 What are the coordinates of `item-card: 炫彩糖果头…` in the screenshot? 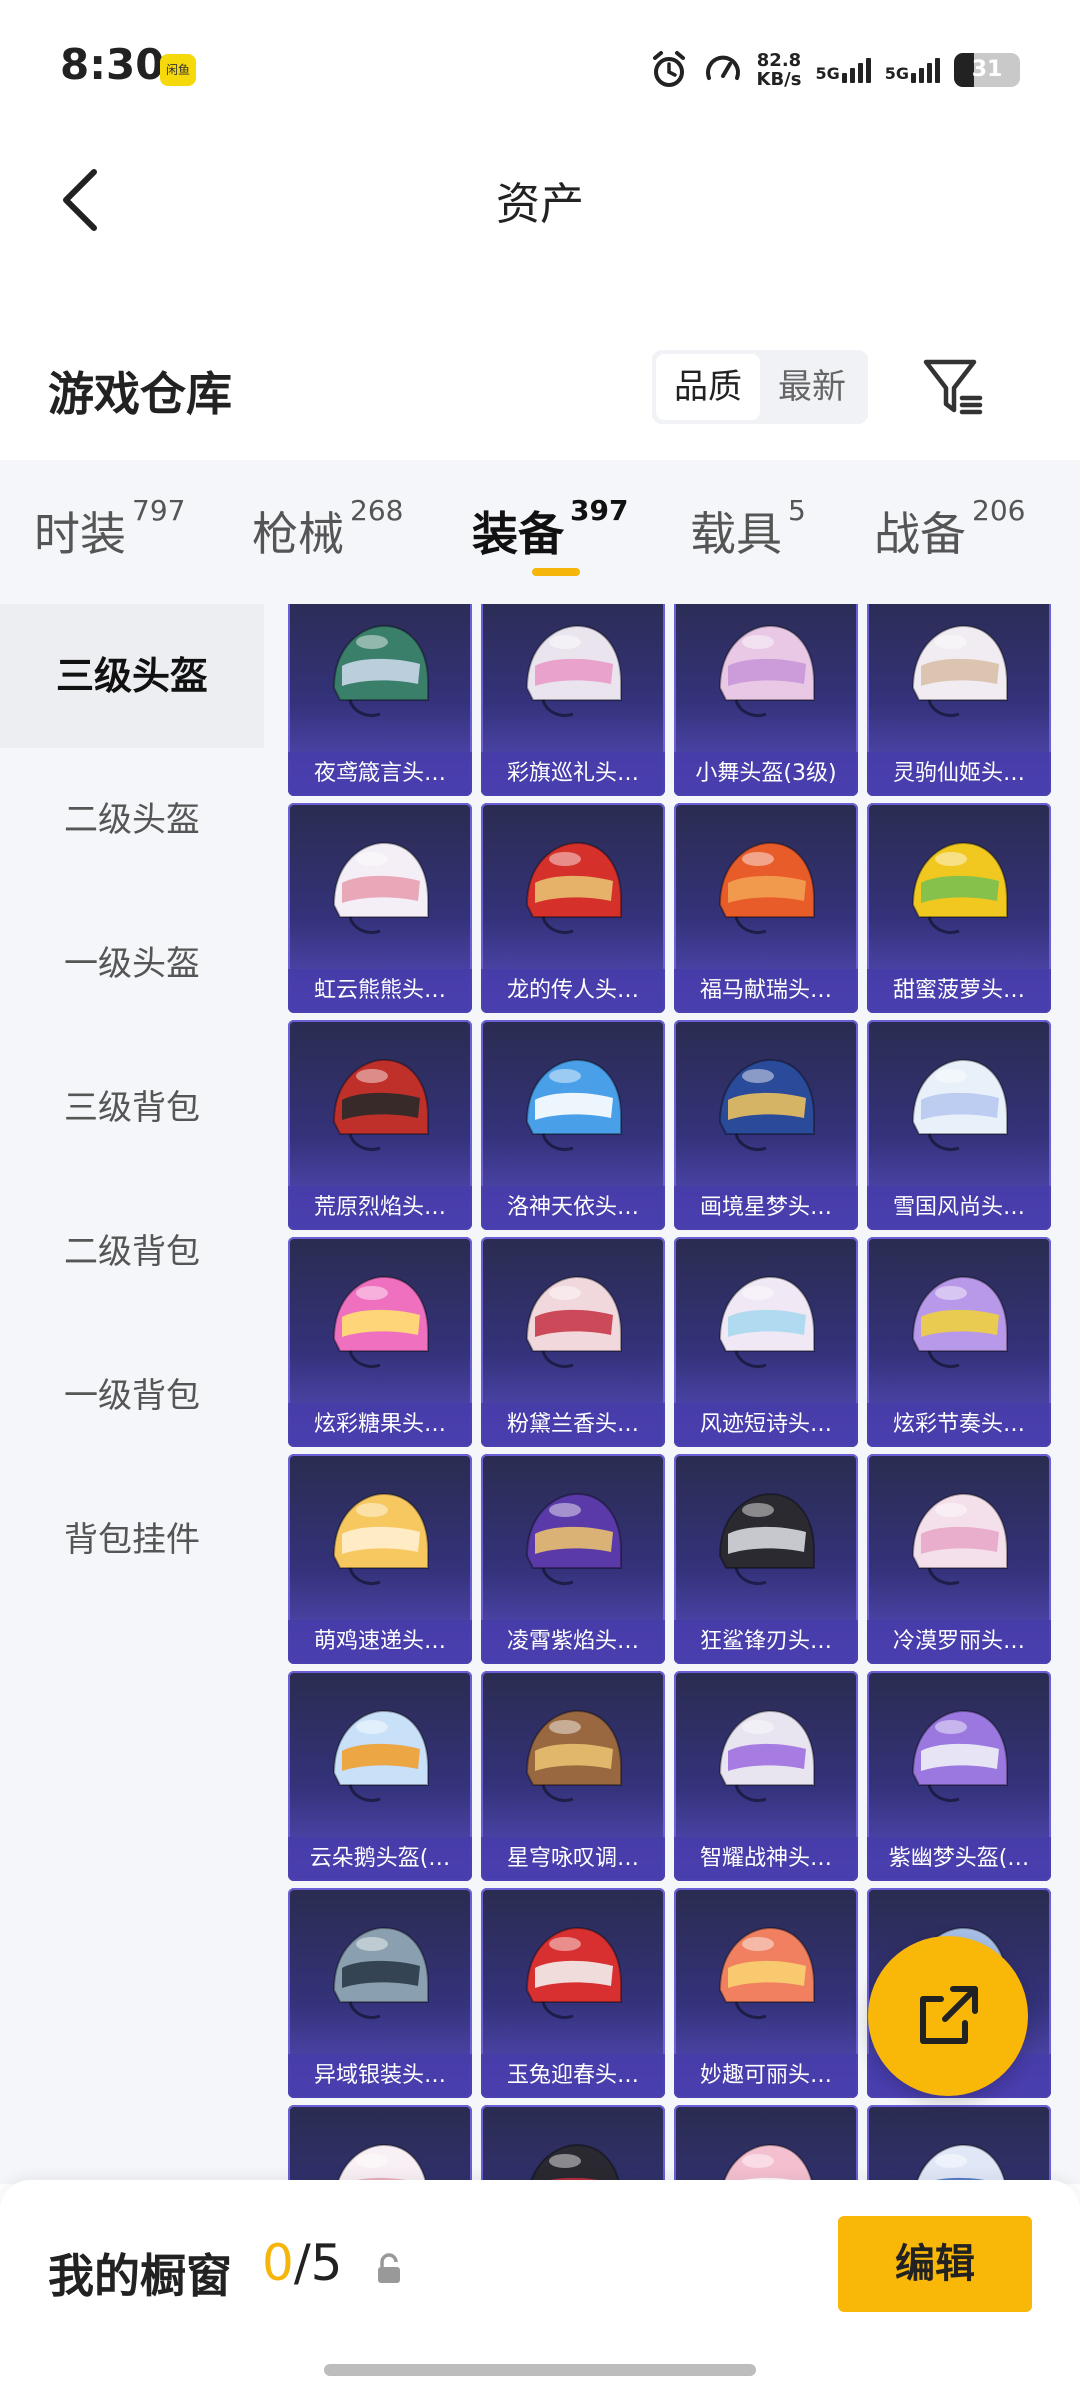 It's located at (380, 1342).